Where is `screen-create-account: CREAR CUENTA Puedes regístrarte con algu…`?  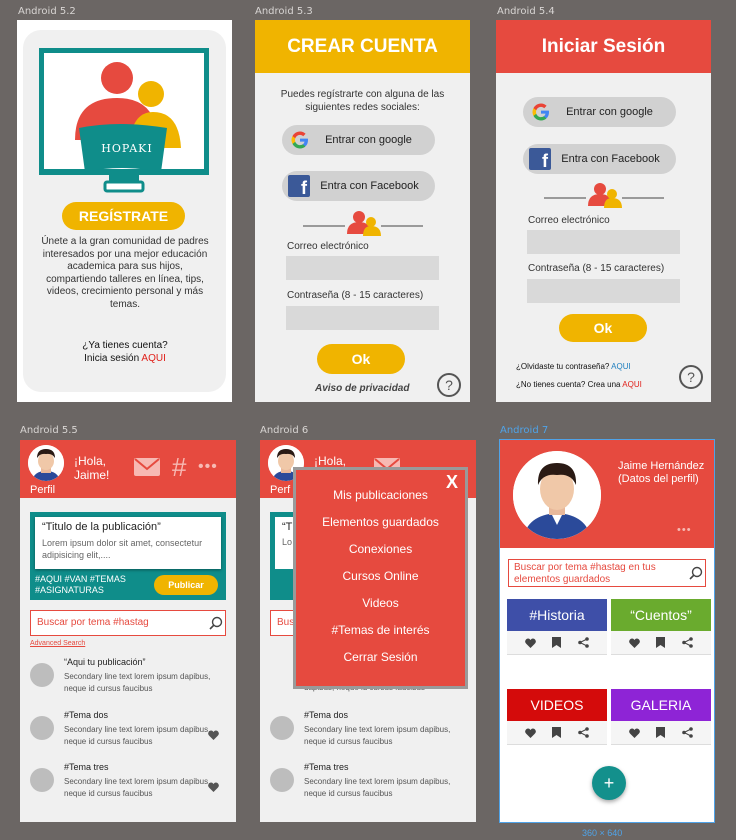 screen-create-account: CREAR CUENTA Puedes regístrarte con algu… is located at coordinates (362, 211).